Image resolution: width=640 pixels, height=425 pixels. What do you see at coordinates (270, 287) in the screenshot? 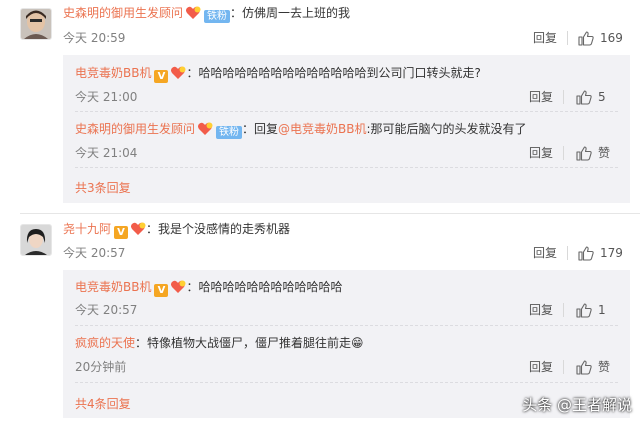
I see `reply-text: 哈哈哈哈哈哈哈哈哈哈哈哈` at bounding box center [270, 287].